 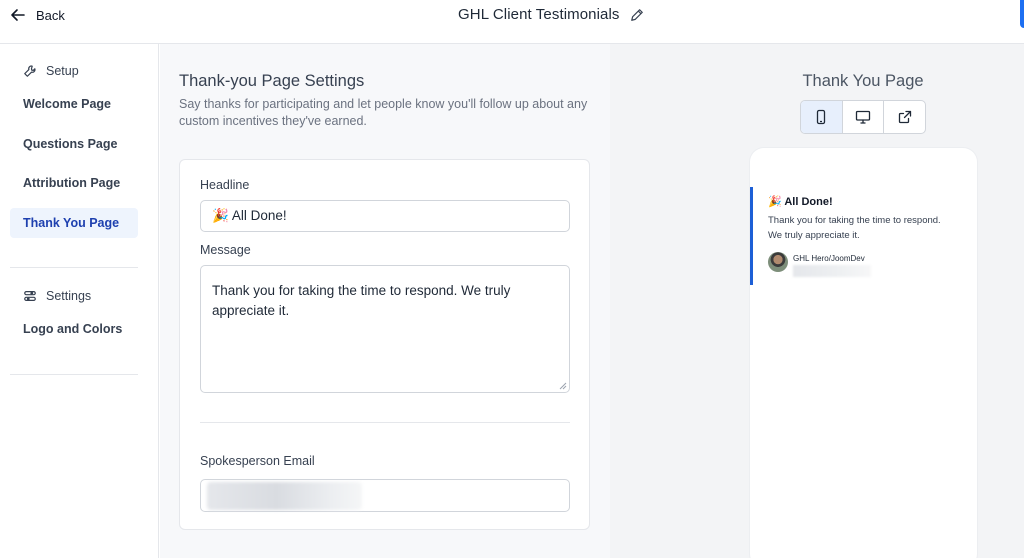 I want to click on sidebar-item-label: Thank You Page, so click(x=71, y=223).